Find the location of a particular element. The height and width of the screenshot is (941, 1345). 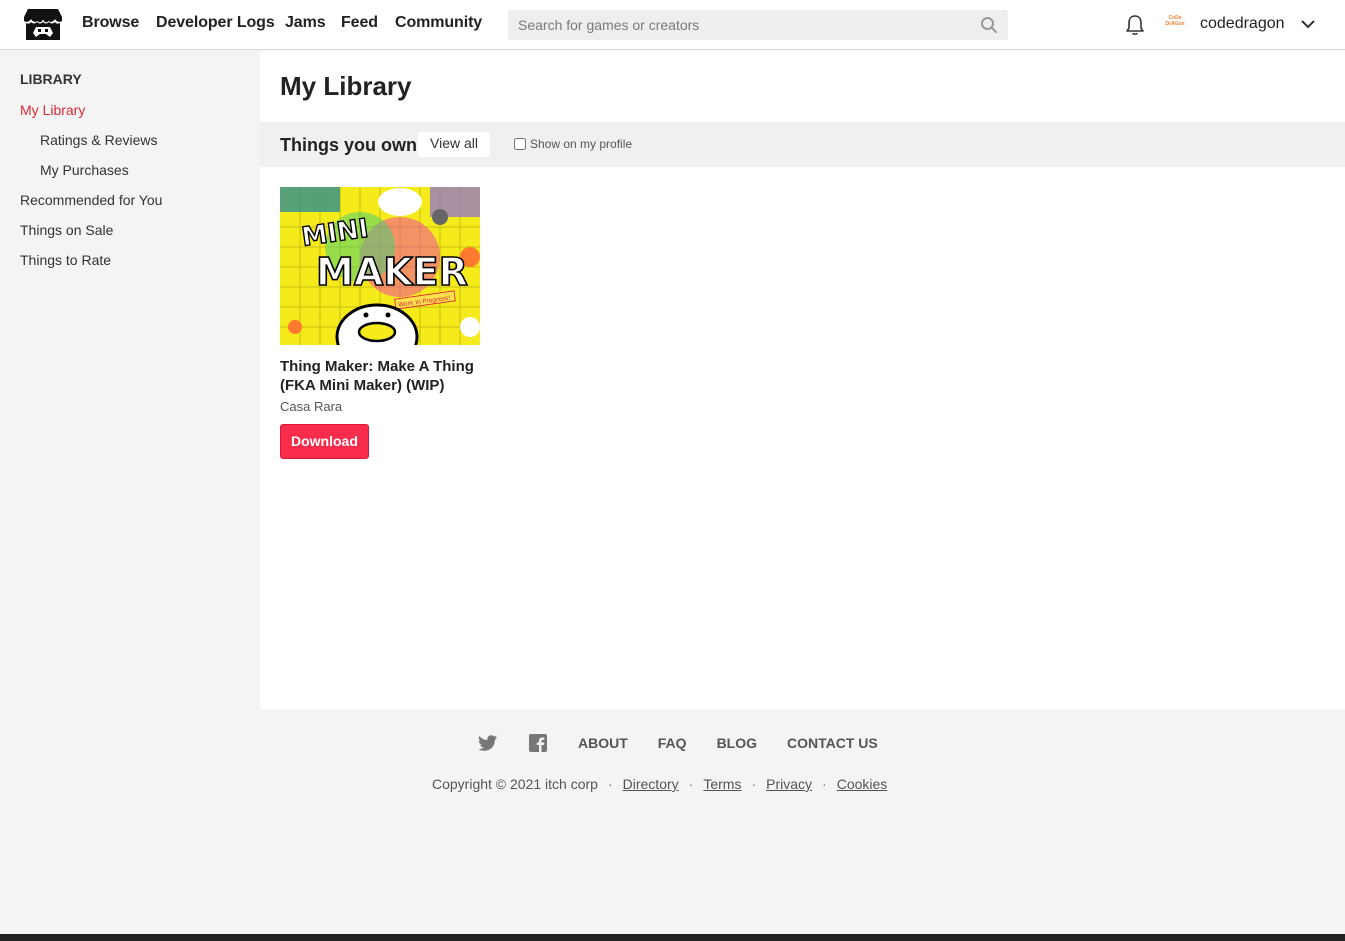

footer-link-blog: BLOG is located at coordinates (737, 743).